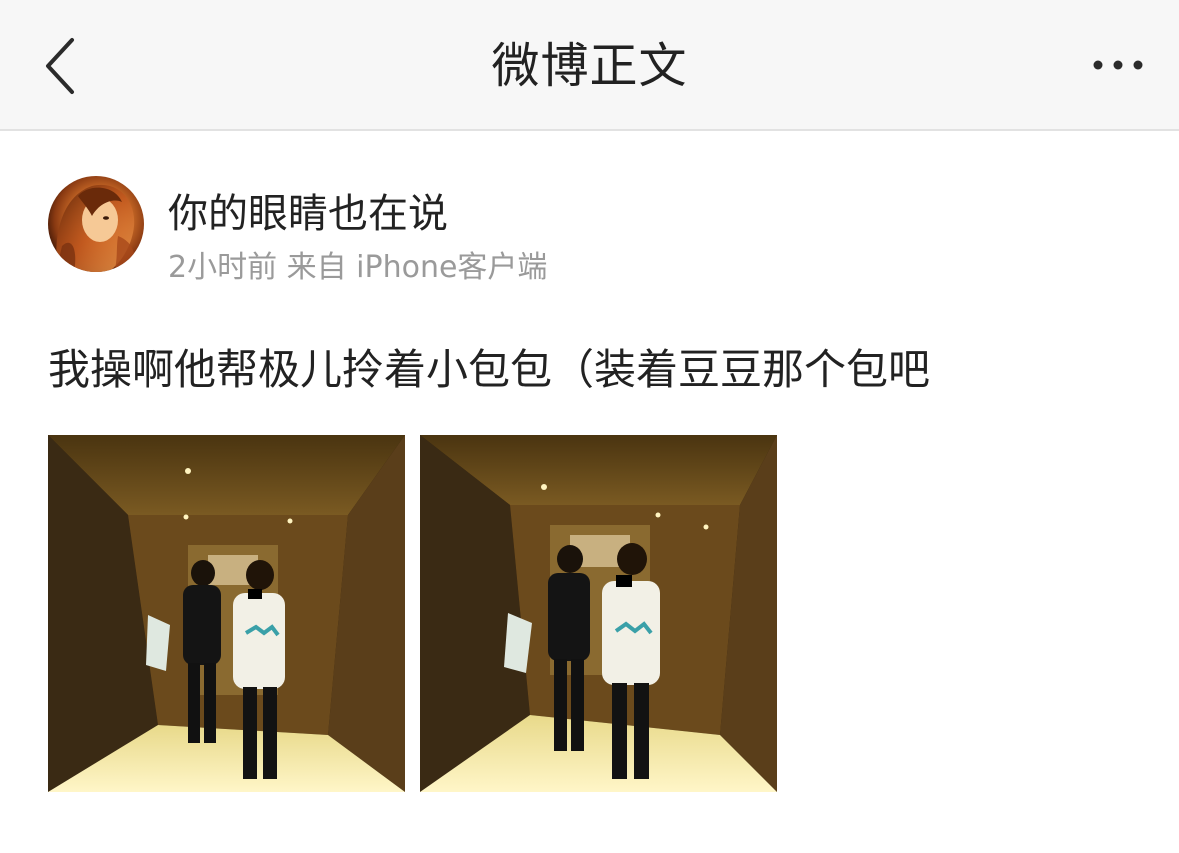 The height and width of the screenshot is (853, 1179). Describe the element at coordinates (308, 214) in the screenshot. I see `author-name: 你的眼睛也在说` at that location.